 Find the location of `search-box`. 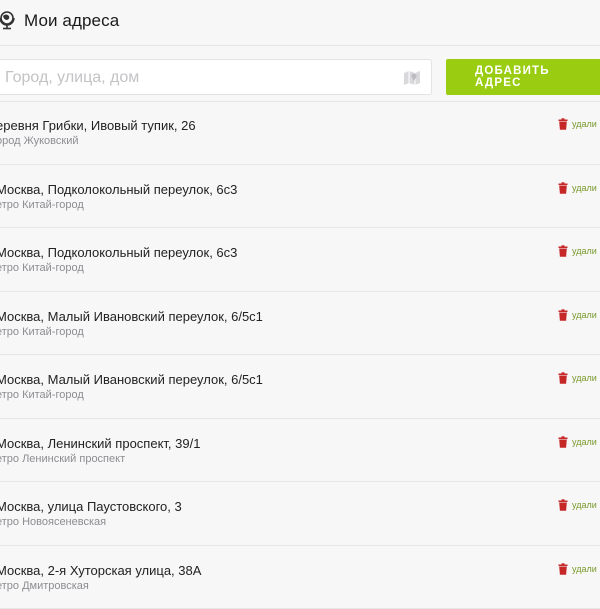

search-box is located at coordinates (216, 77).